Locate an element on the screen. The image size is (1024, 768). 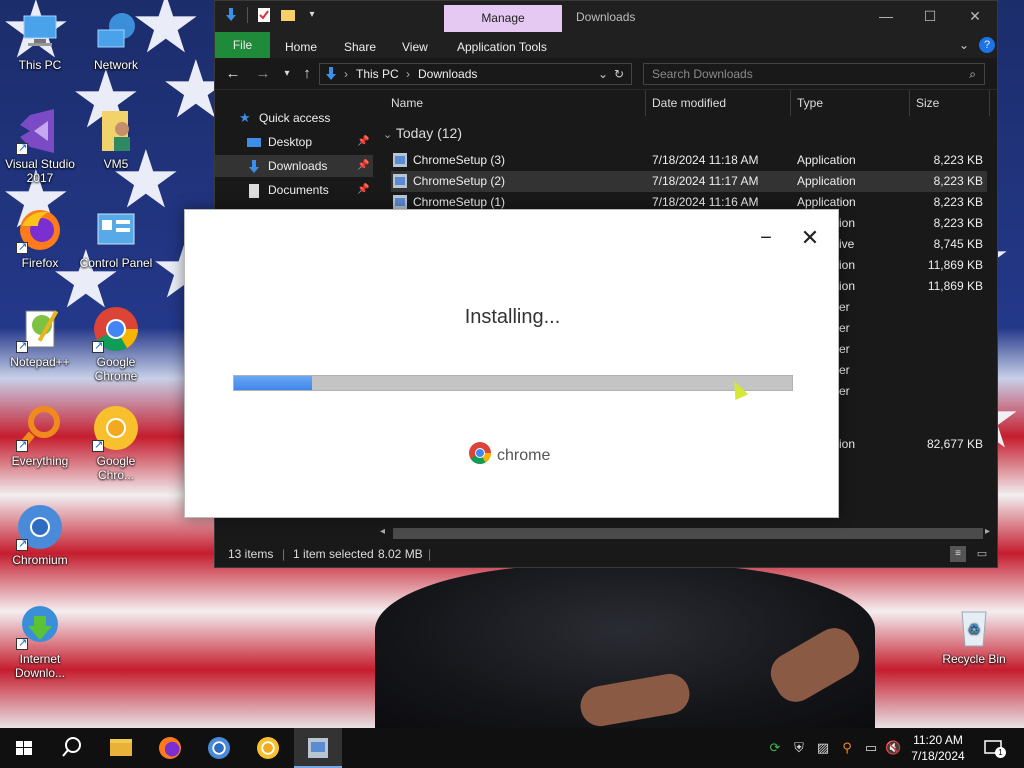
tab-home: Home is located at coordinates (301, 47).